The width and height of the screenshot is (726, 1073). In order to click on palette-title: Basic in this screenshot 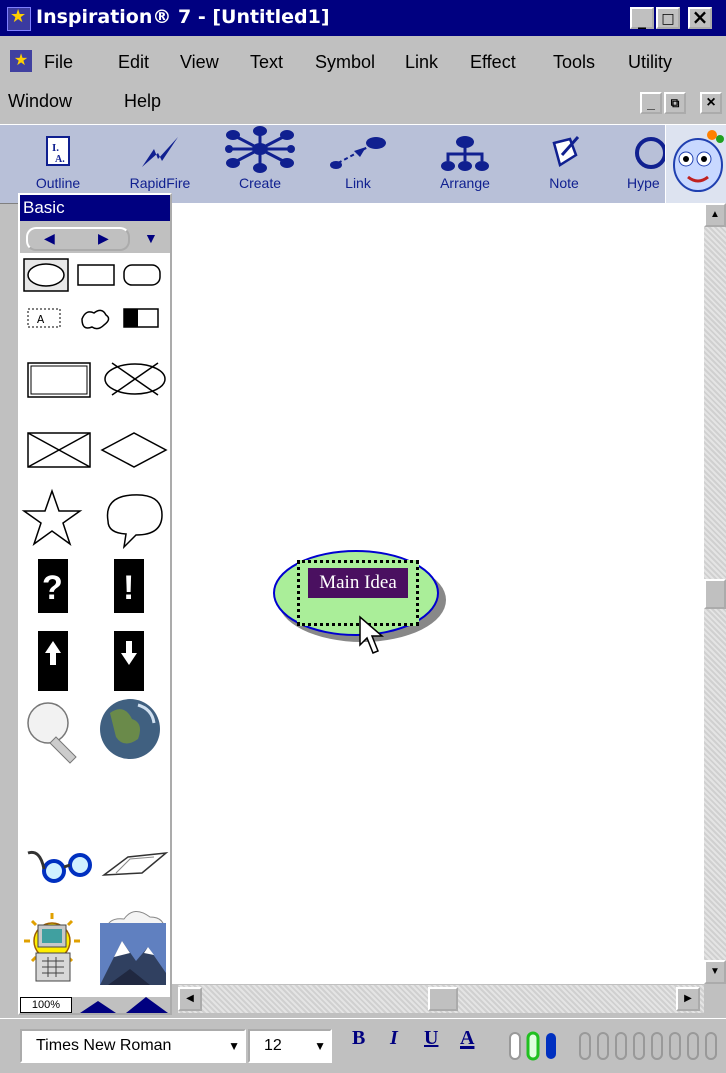, I will do `click(95, 208)`.